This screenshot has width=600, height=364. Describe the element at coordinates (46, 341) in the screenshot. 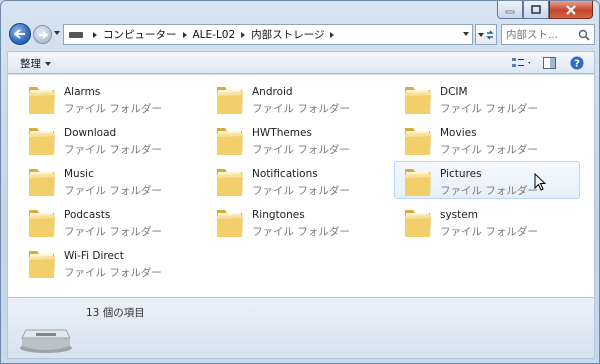

I see `removable-drive-icon` at that location.